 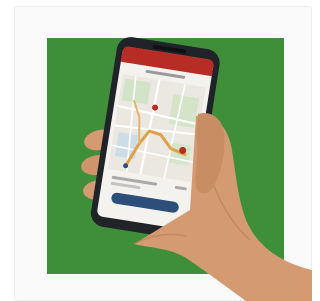 What do you see at coordinates (156, 128) in the screenshot?
I see `map-view` at bounding box center [156, 128].